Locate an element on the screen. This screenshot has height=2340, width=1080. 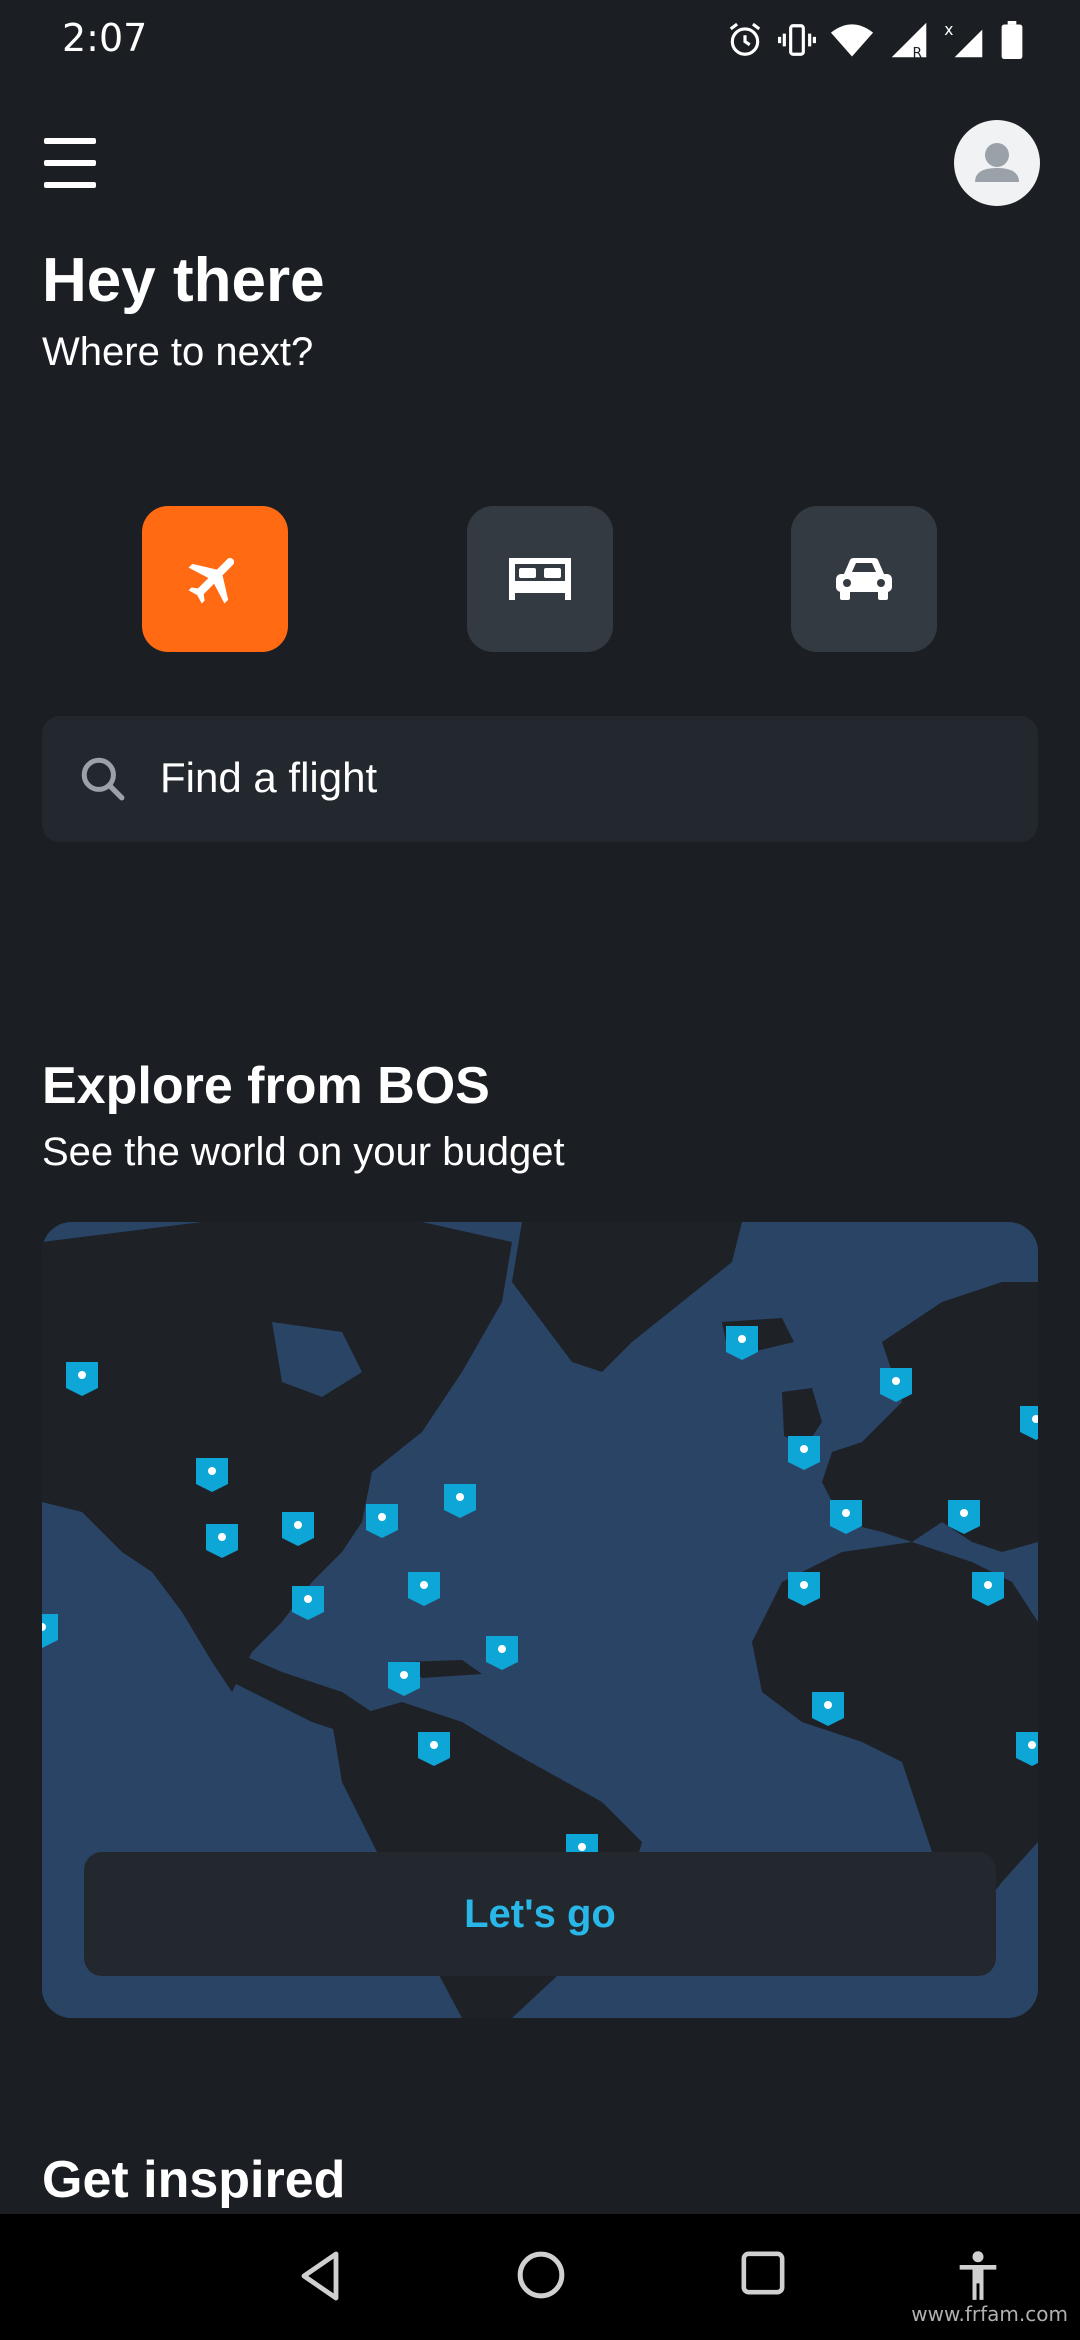
airplane-icon is located at coordinates (211, 581).